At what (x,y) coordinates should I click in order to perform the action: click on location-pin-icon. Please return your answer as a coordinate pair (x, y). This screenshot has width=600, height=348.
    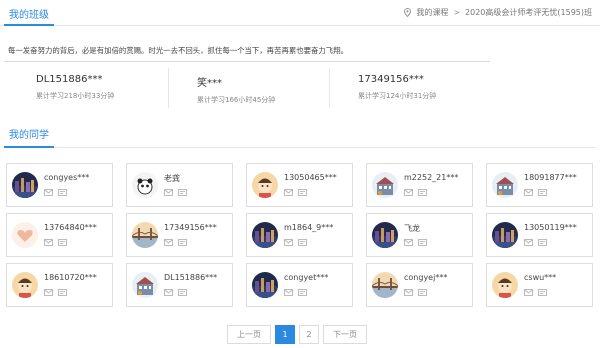
    Looking at the image, I should click on (408, 12).